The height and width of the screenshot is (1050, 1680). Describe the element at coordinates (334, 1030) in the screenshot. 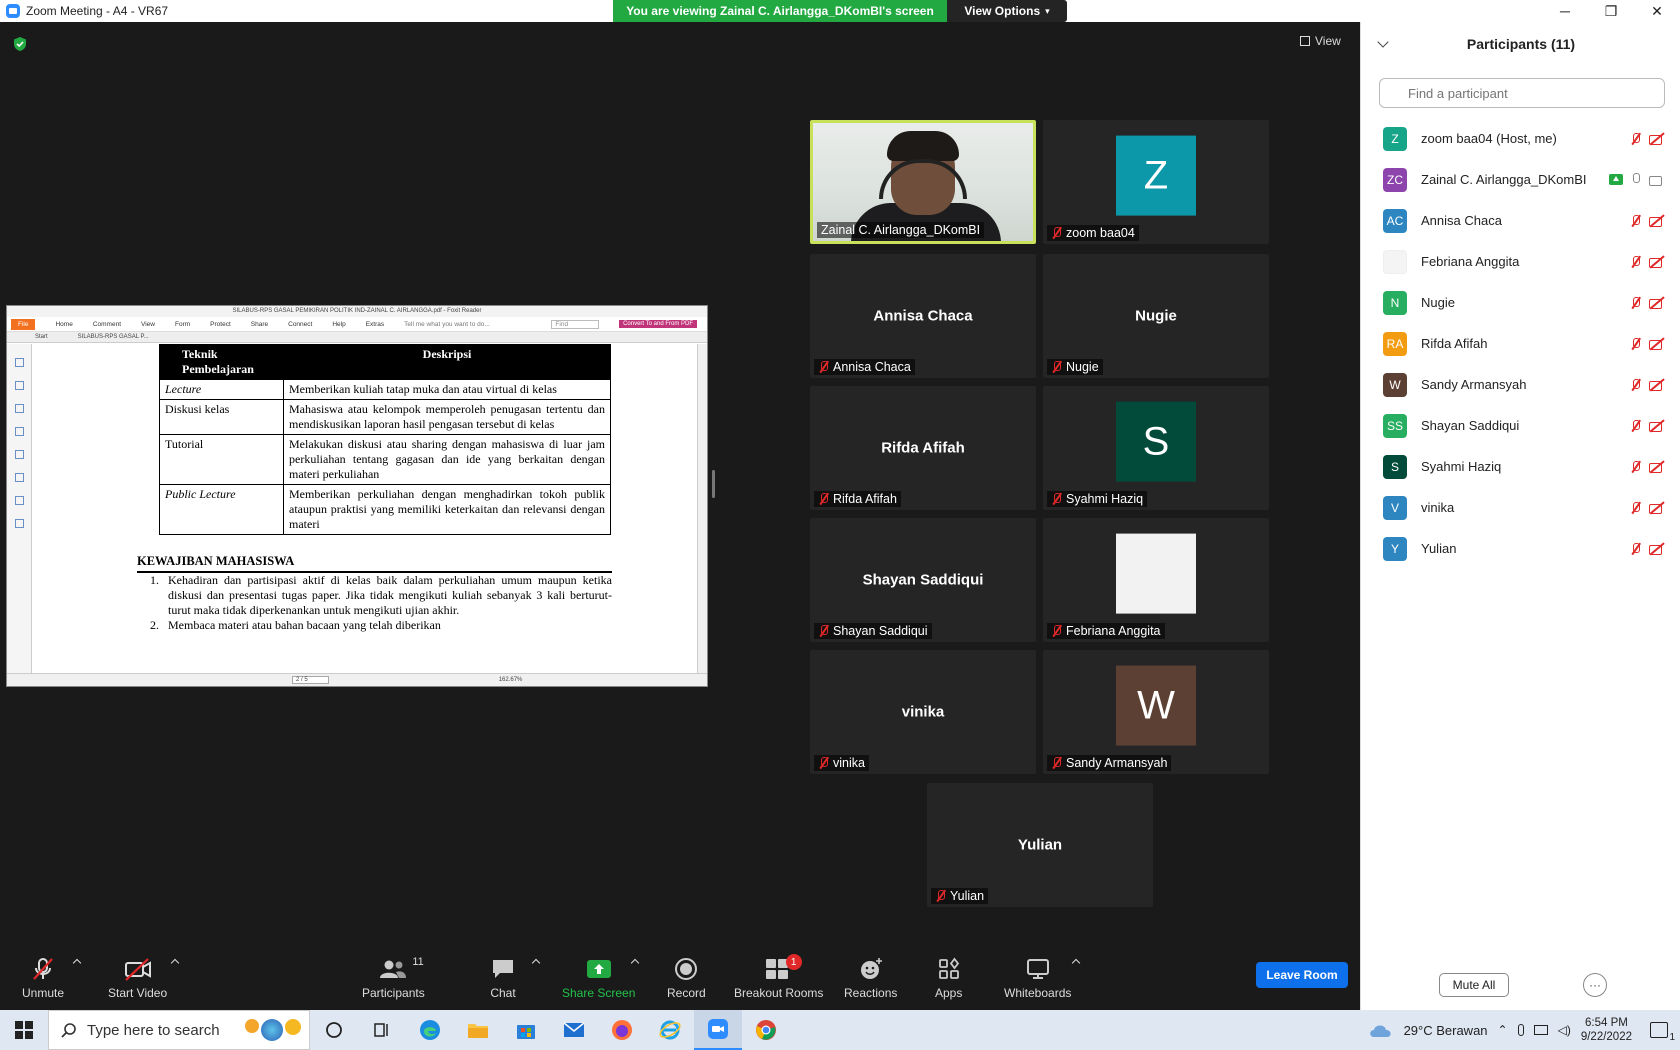

I see `cortana-icon` at that location.